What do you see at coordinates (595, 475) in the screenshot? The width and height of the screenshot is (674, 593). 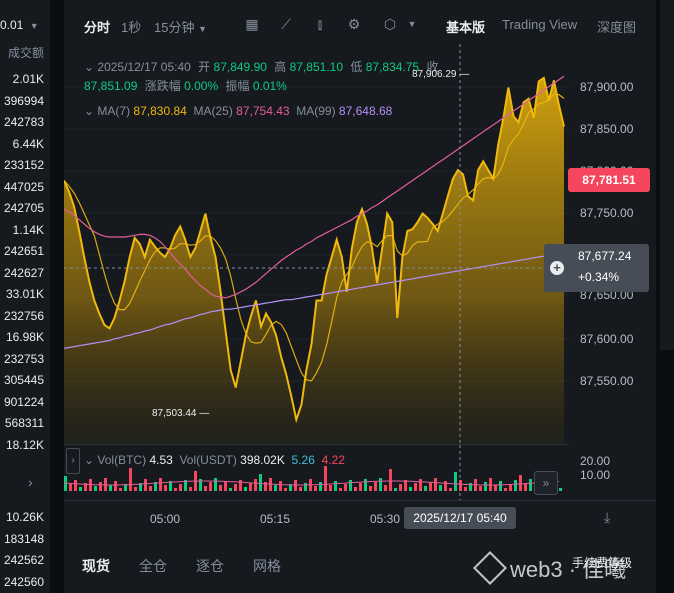 I see `vol-tick: 10.00` at bounding box center [595, 475].